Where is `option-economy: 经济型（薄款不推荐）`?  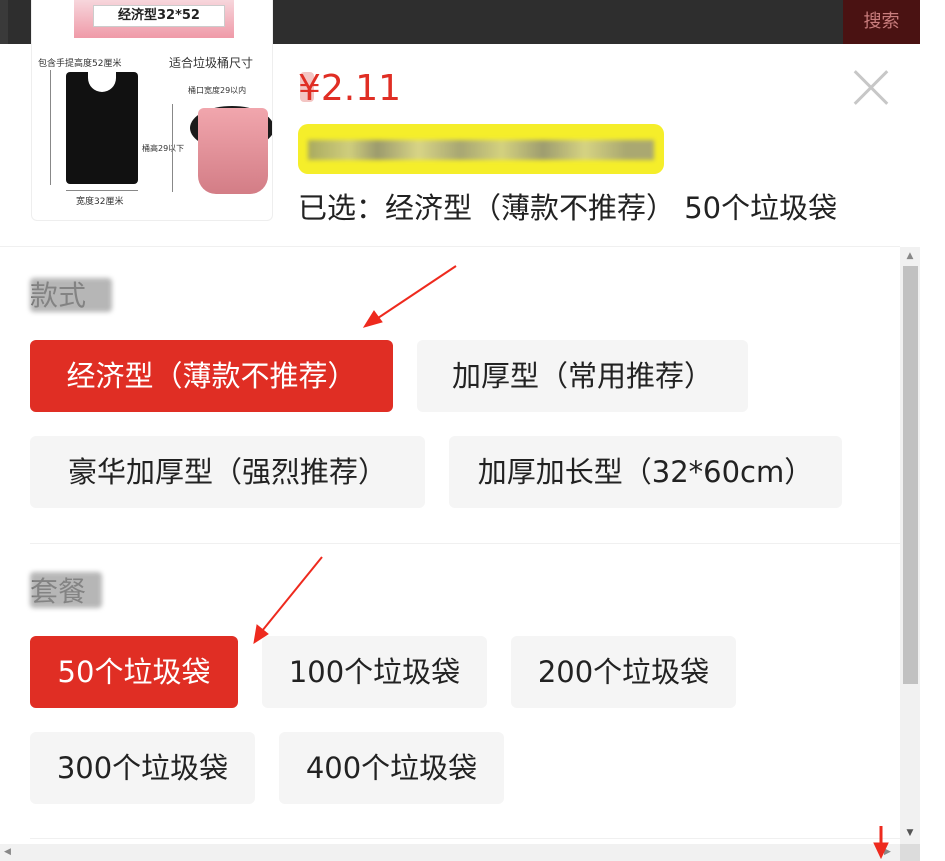 option-economy: 经济型（薄款不推荐） is located at coordinates (211, 376).